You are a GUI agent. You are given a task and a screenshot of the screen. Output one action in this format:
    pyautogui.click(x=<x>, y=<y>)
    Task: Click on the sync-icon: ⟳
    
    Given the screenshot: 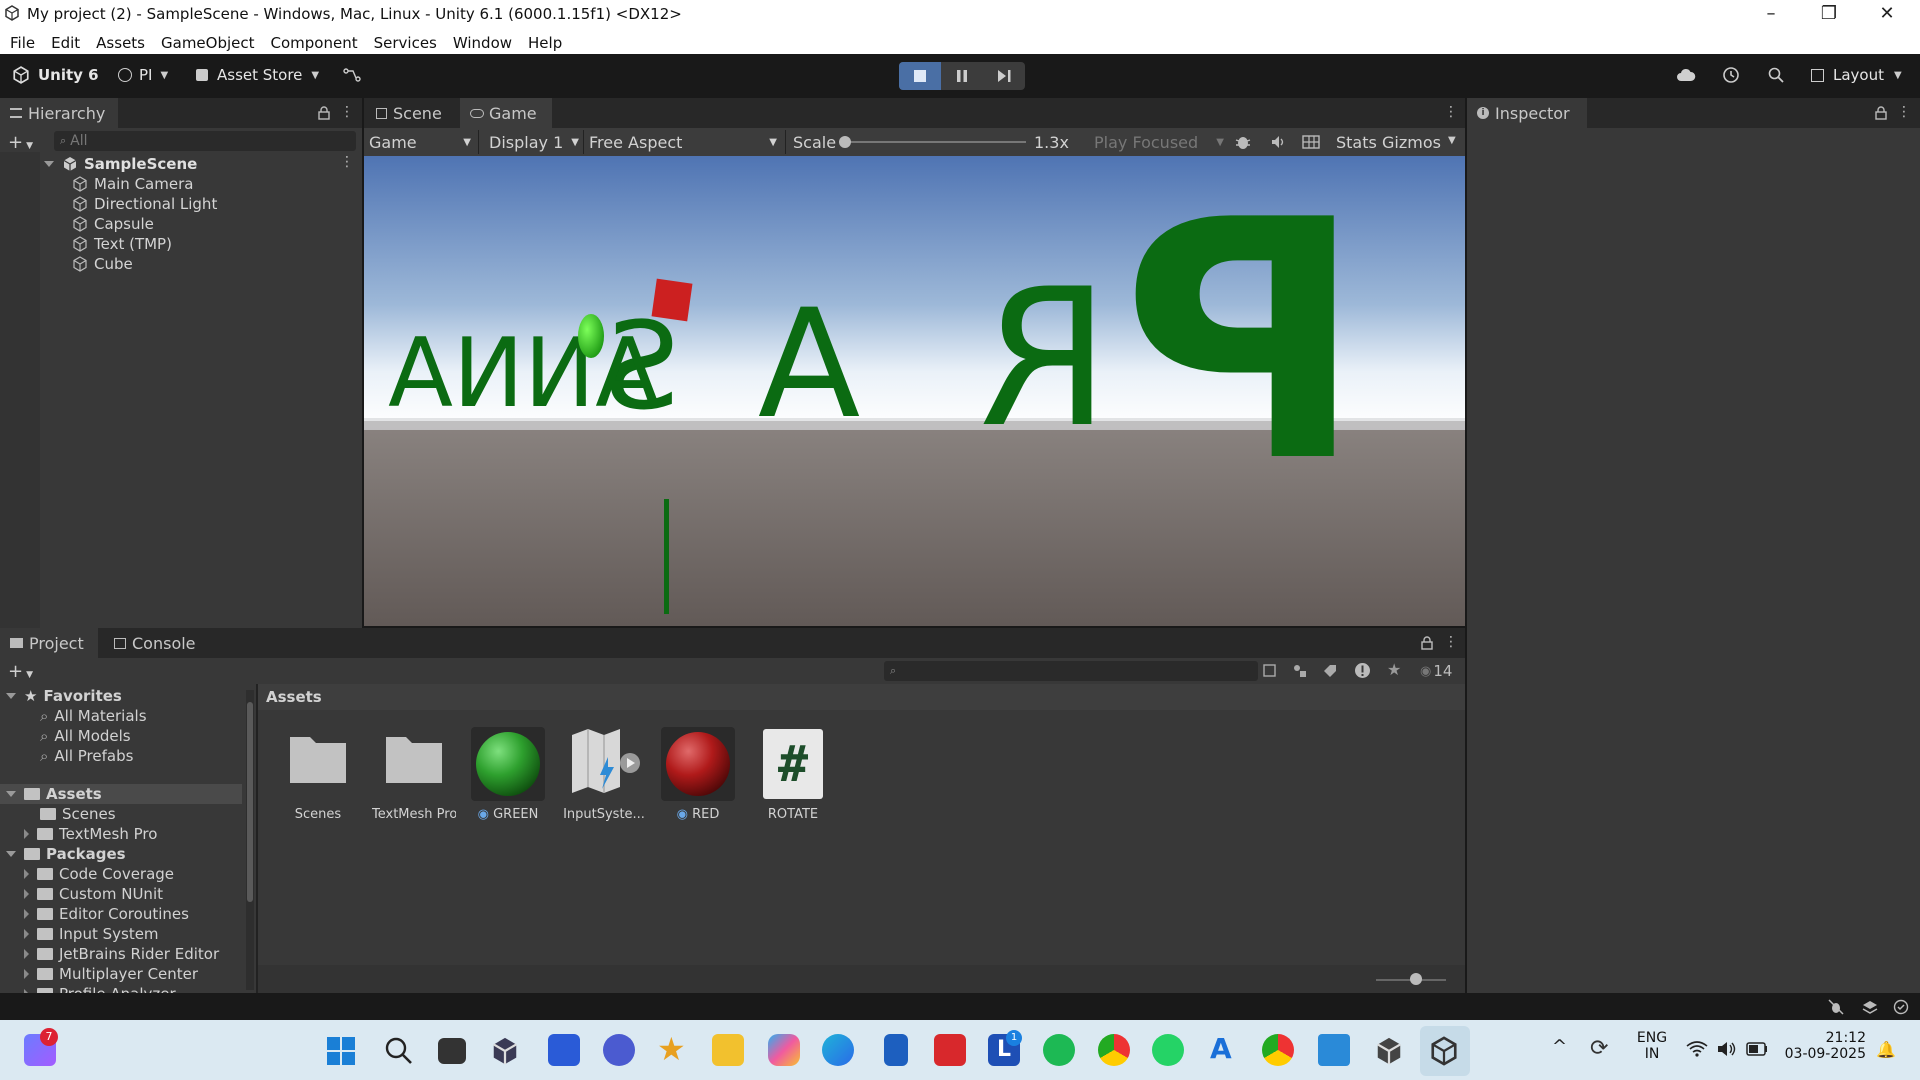 What is the action you would take?
    pyautogui.click(x=1599, y=1048)
    